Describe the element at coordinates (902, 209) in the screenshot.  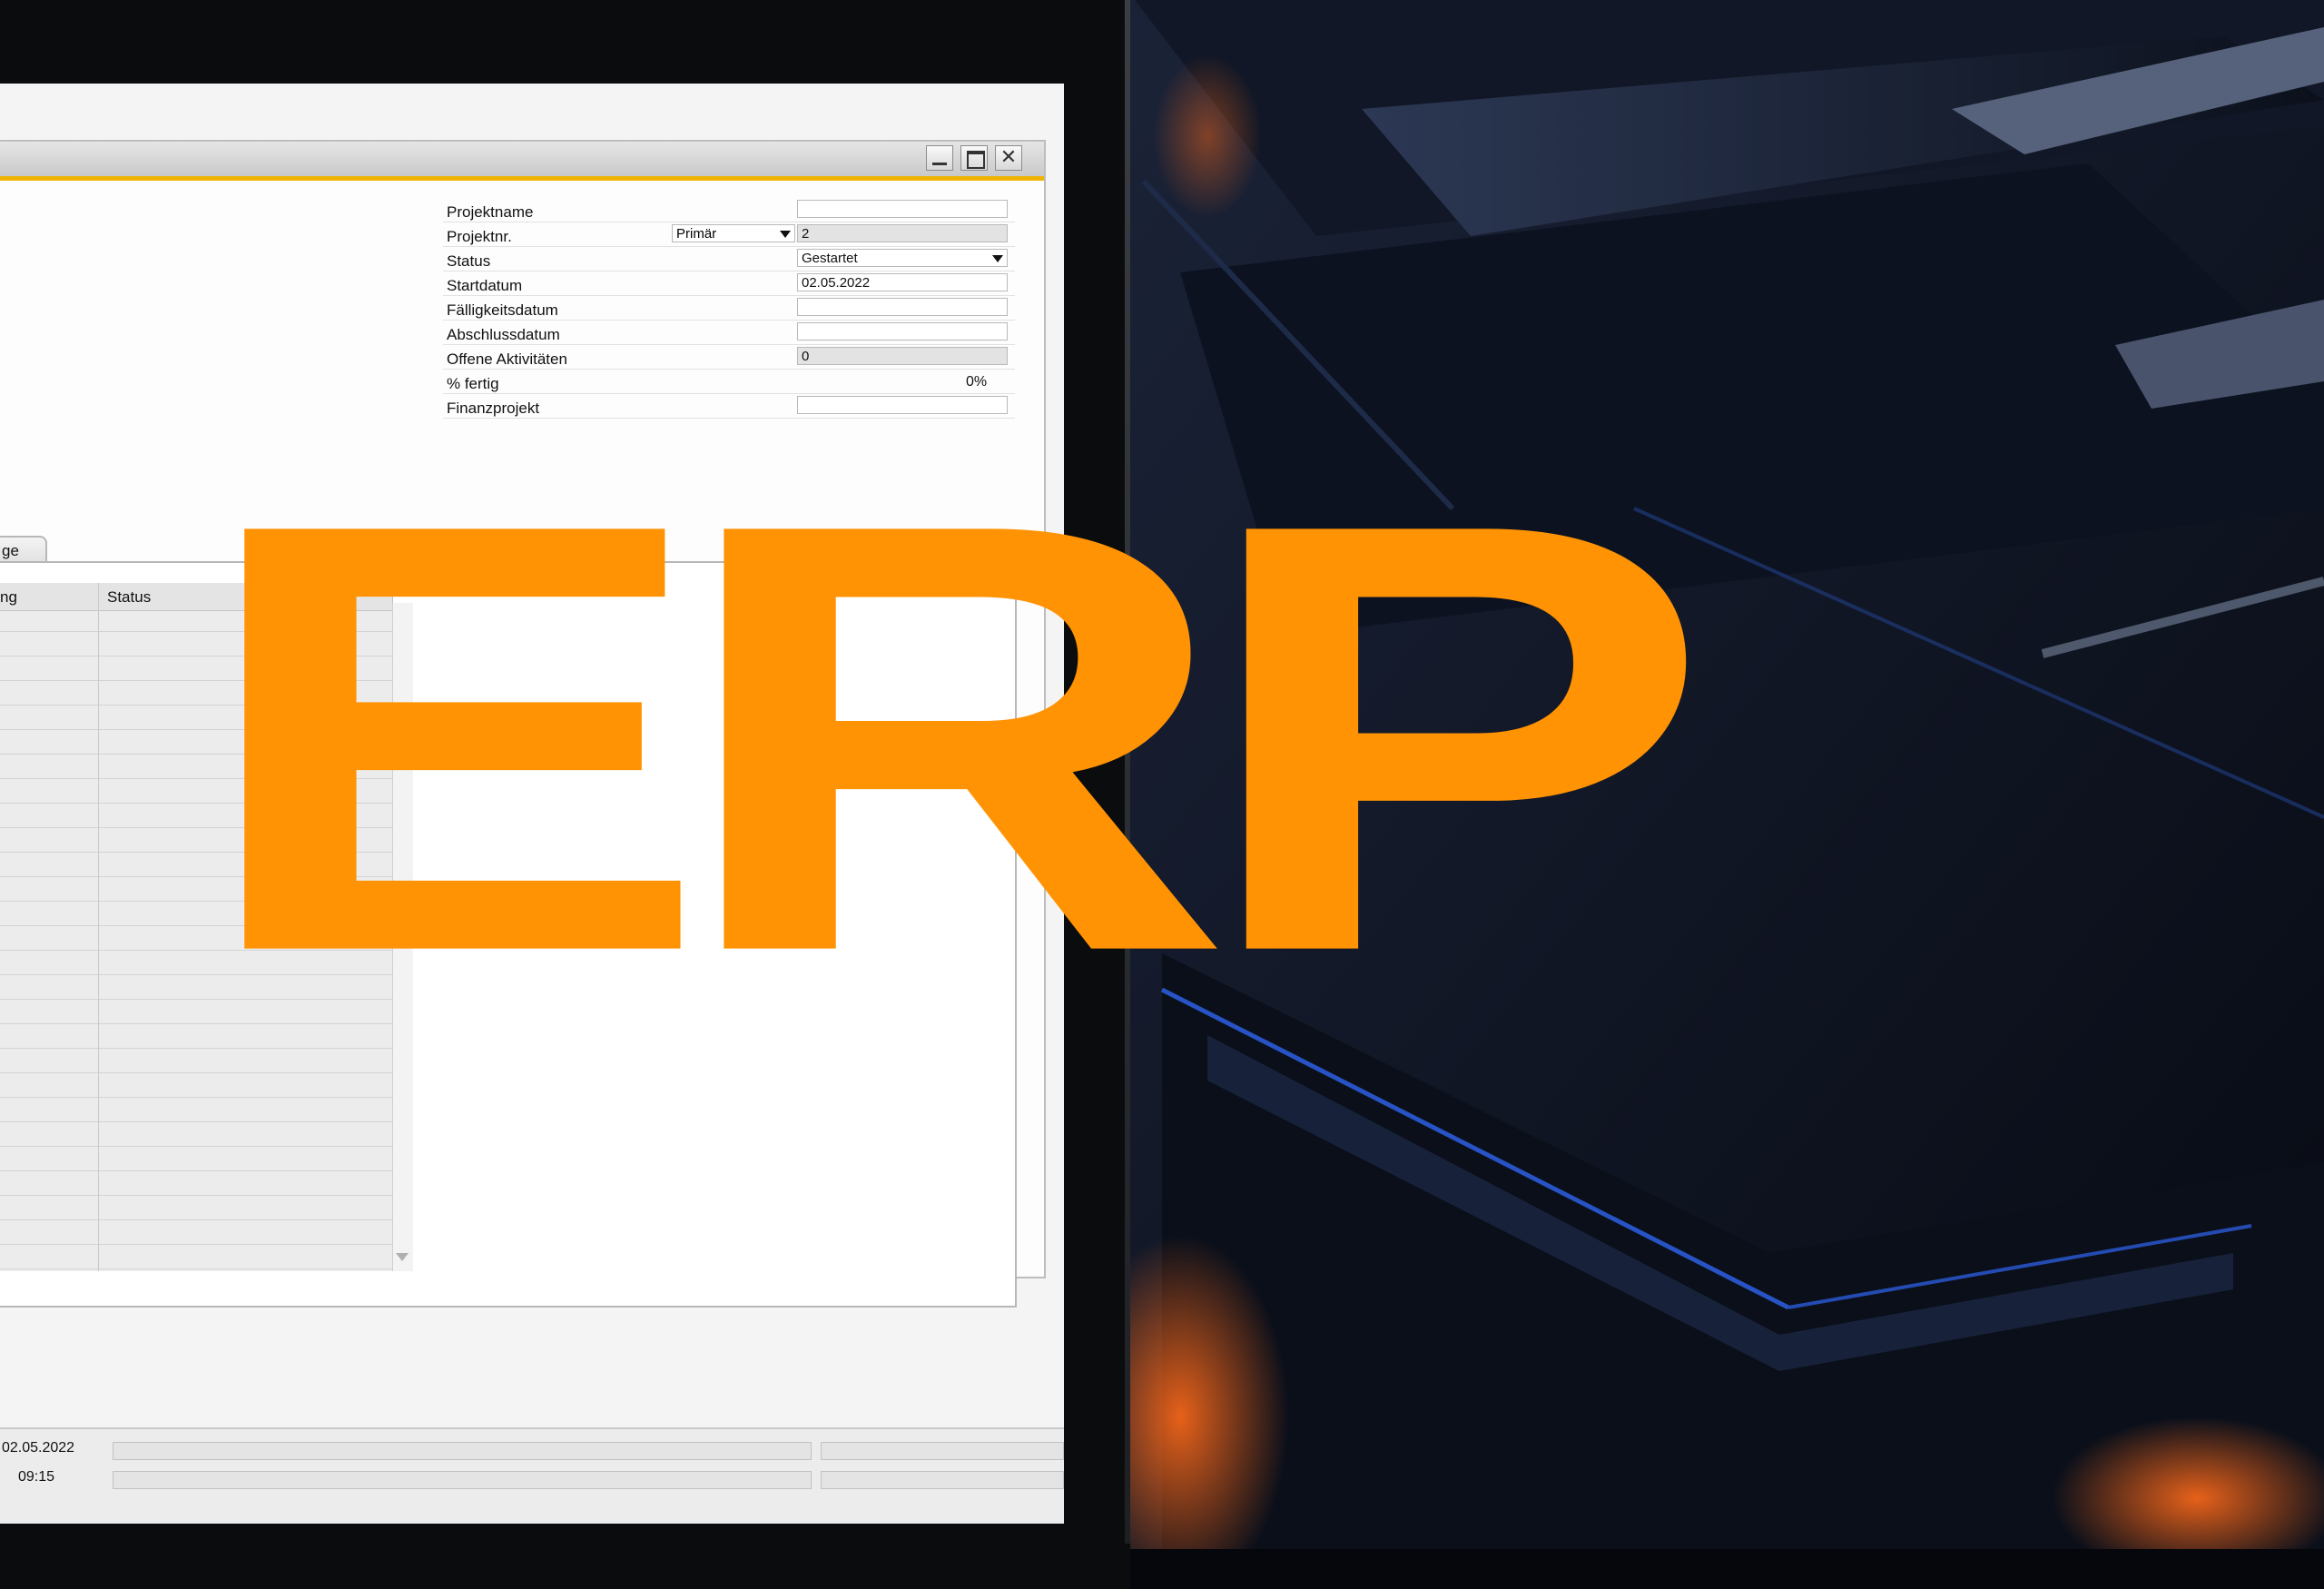
I see `projektname-input` at that location.